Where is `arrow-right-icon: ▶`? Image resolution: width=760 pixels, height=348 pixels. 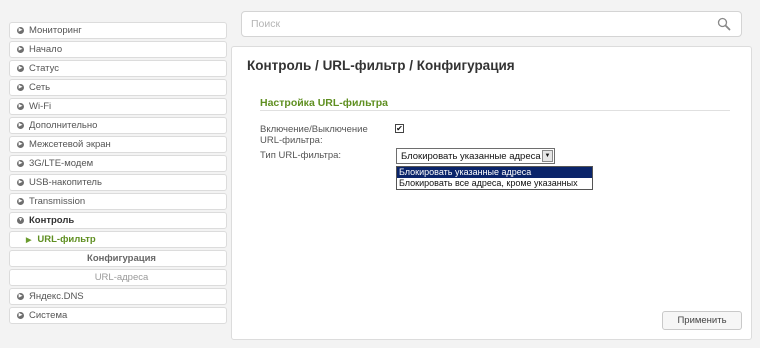 arrow-right-icon: ▶ is located at coordinates (29, 240).